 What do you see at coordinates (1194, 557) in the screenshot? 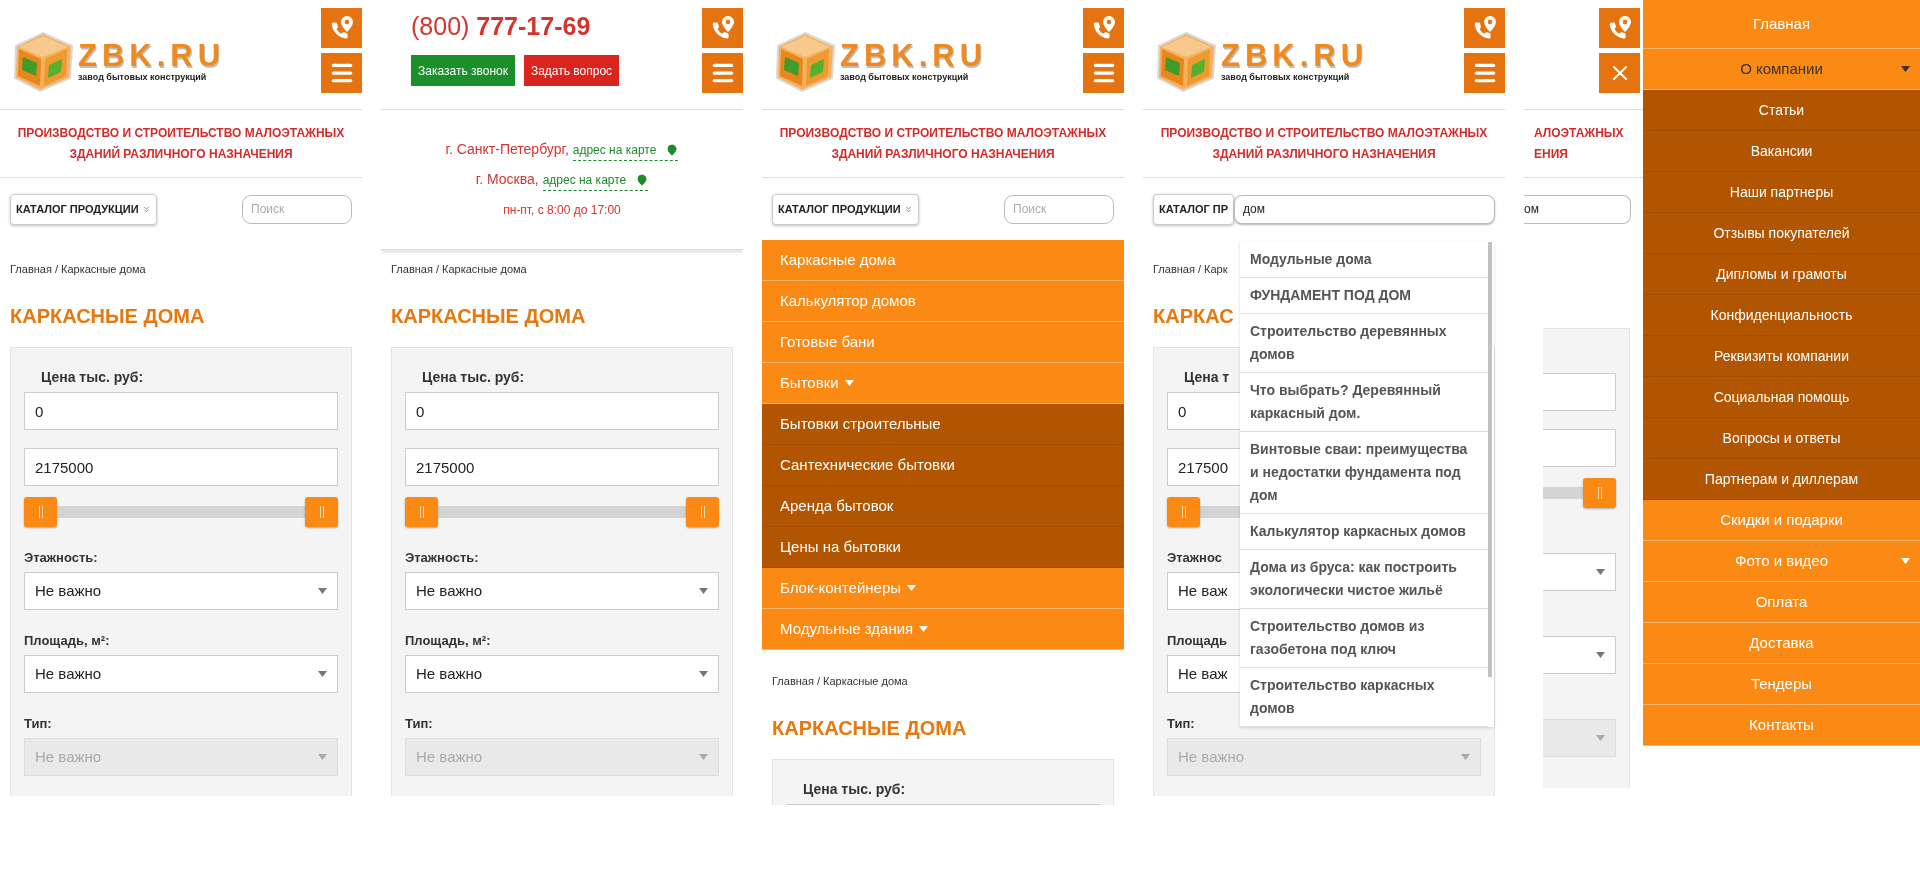
I see `filter-label: Этажнос` at bounding box center [1194, 557].